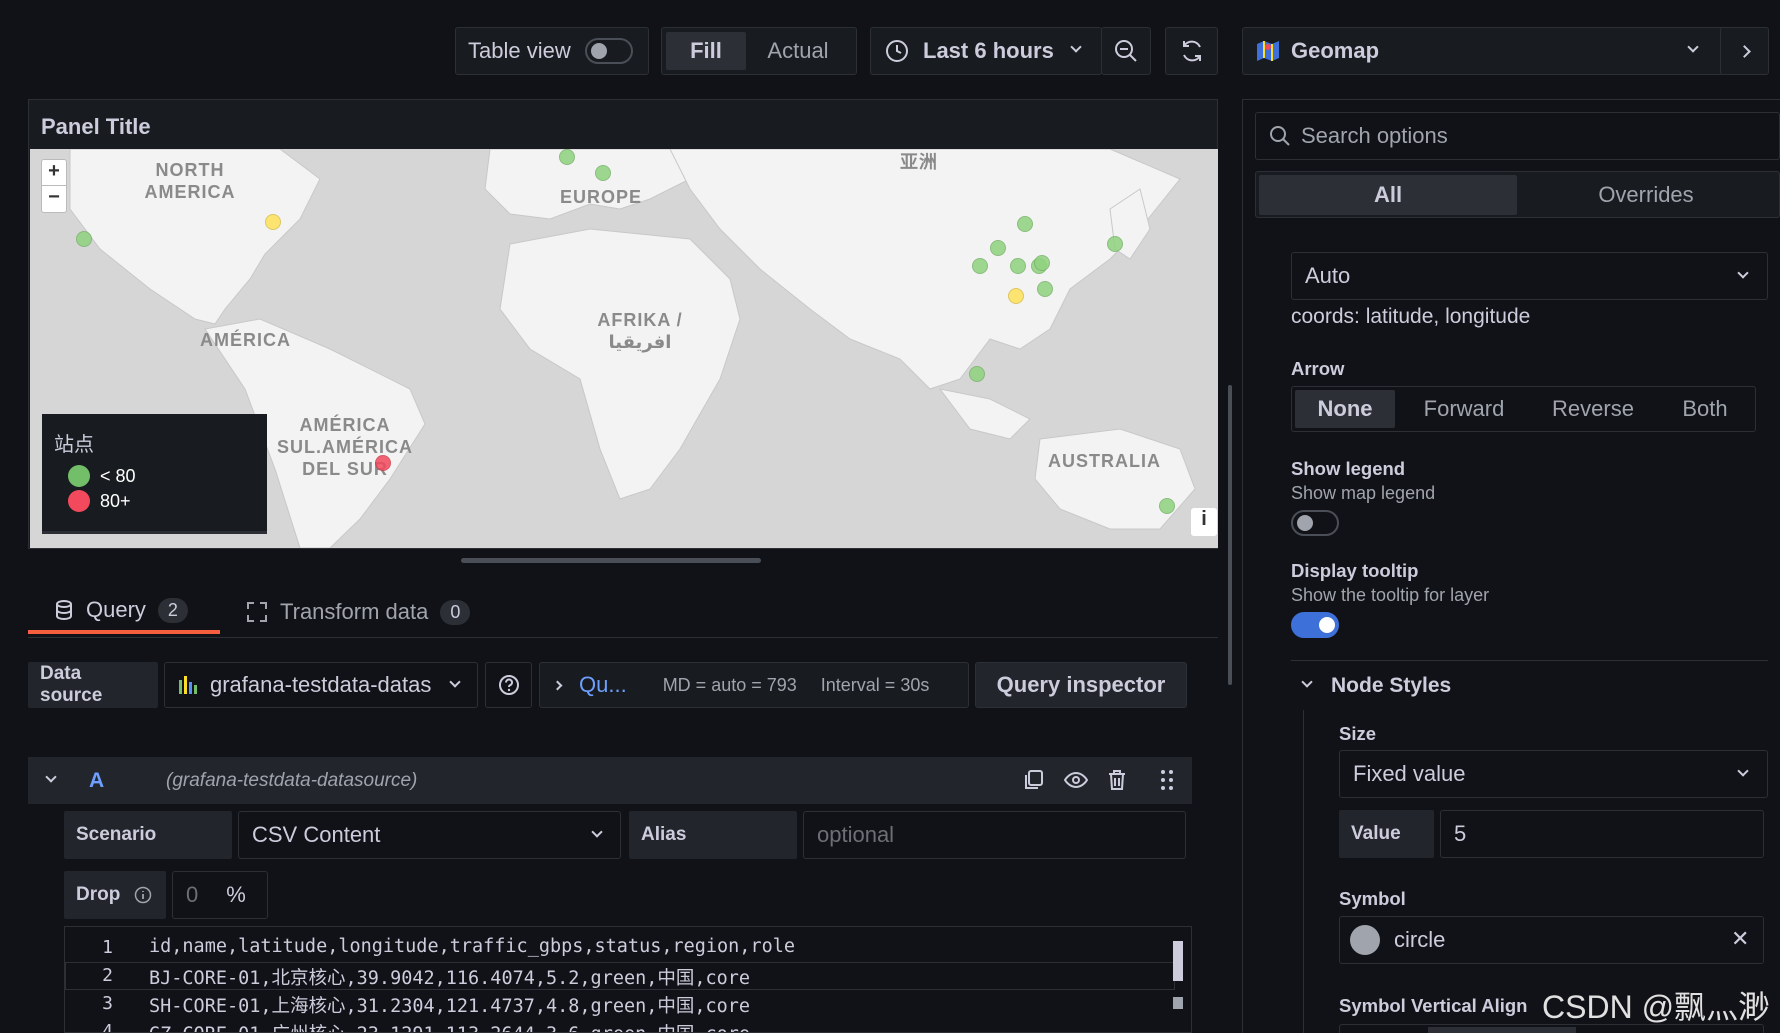 The image size is (1780, 1033). Describe the element at coordinates (358, 612) in the screenshot. I see `tab-transform: Transform data 0` at that location.